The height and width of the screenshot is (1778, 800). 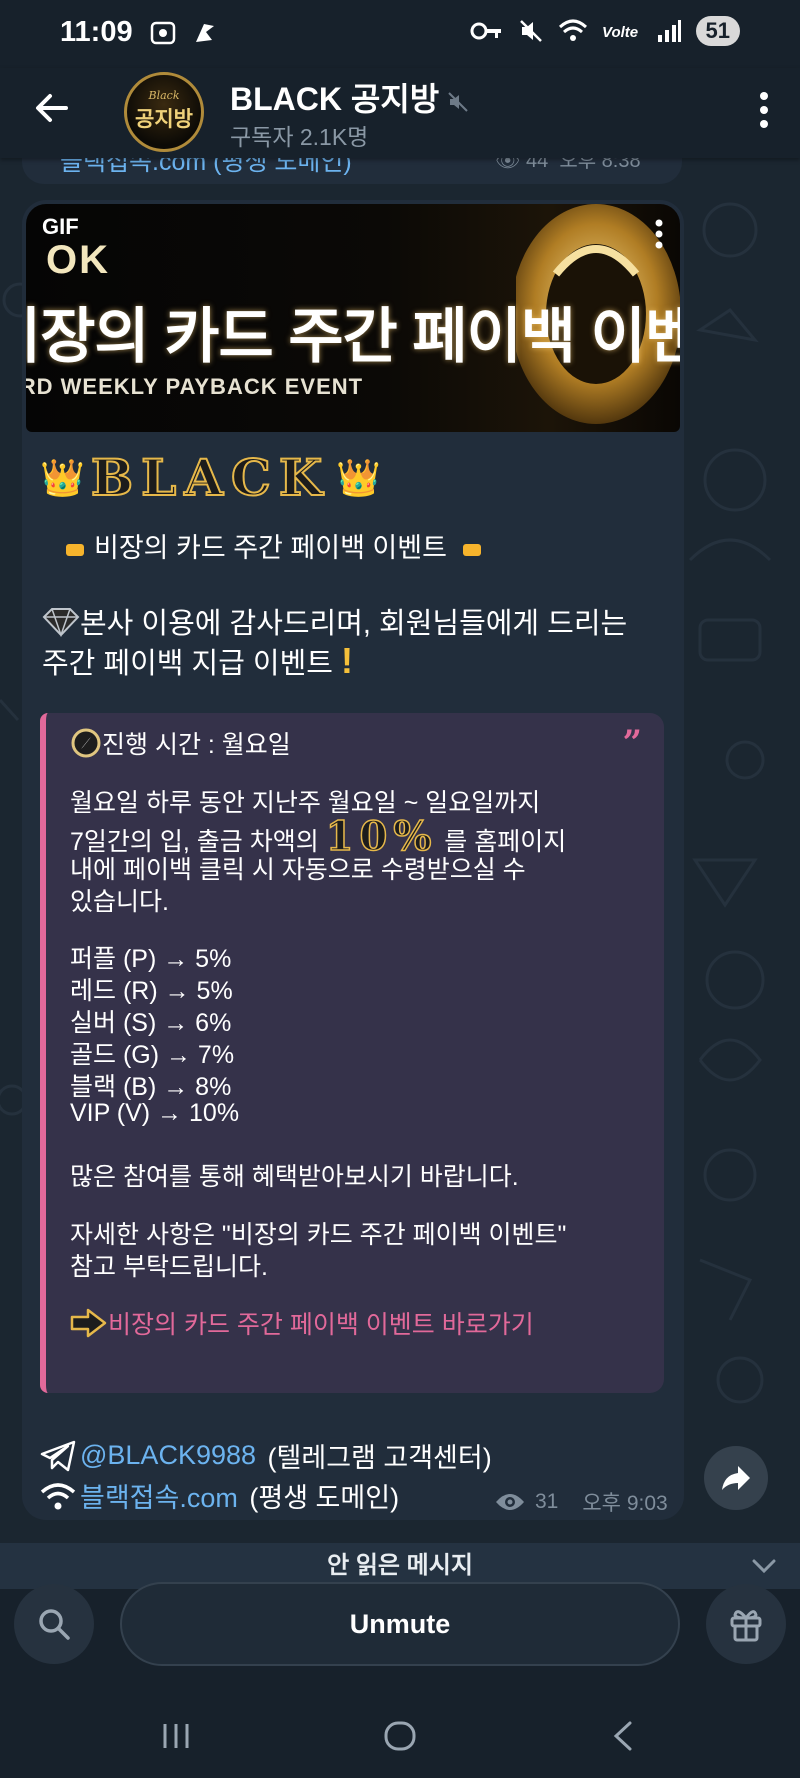 I want to click on gift-icon, so click(x=746, y=1626).